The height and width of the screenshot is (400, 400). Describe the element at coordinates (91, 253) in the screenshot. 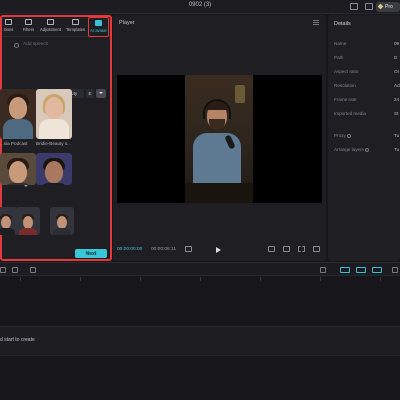

I see `next-button: Next` at that location.